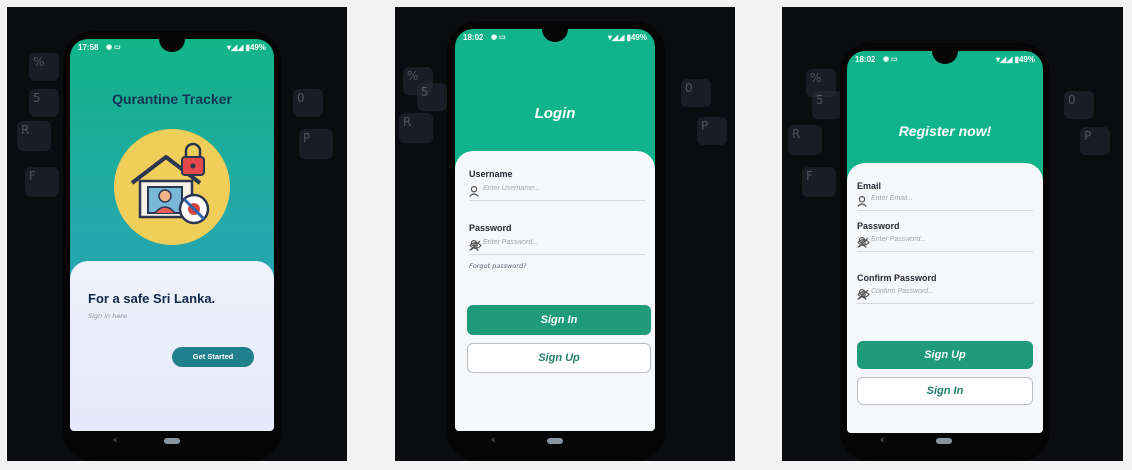 This screenshot has width=1132, height=470. I want to click on get-started-button: Get Started, so click(213, 357).